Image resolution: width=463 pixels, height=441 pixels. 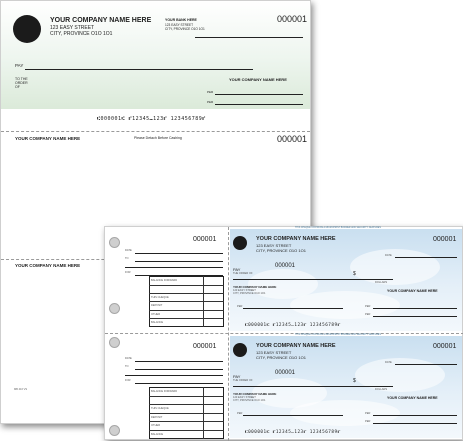 What do you see at coordinates (415, 415) in the screenshot?
I see `bottom-cheque-right-sign-line` at bounding box center [415, 415].